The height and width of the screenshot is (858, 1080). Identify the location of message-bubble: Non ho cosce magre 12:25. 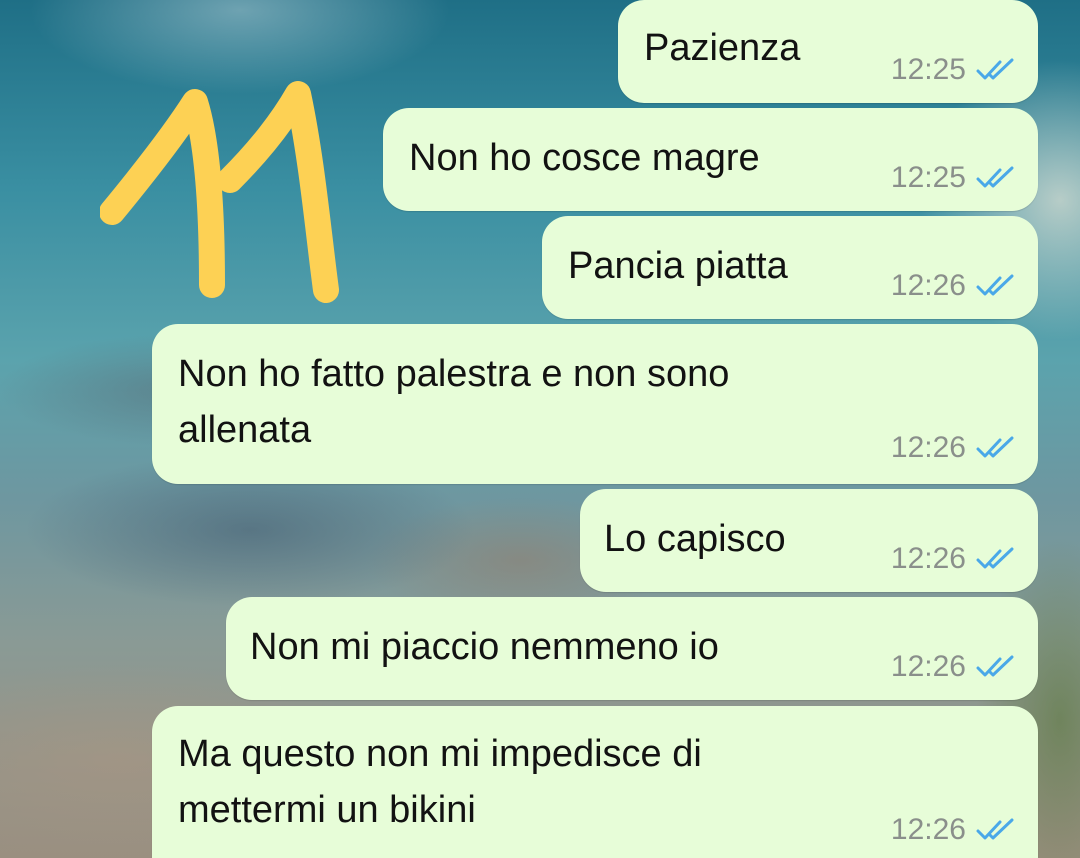
(710, 159).